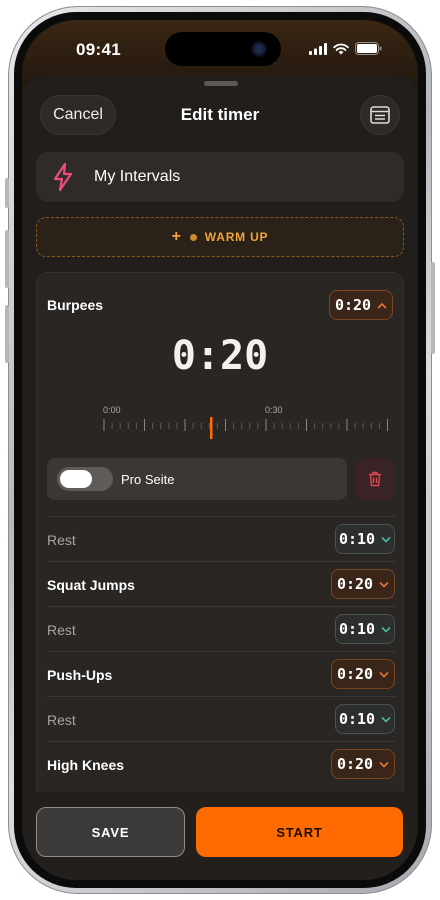 The image size is (440, 900). I want to click on warmup-label: WARM UP, so click(236, 237).